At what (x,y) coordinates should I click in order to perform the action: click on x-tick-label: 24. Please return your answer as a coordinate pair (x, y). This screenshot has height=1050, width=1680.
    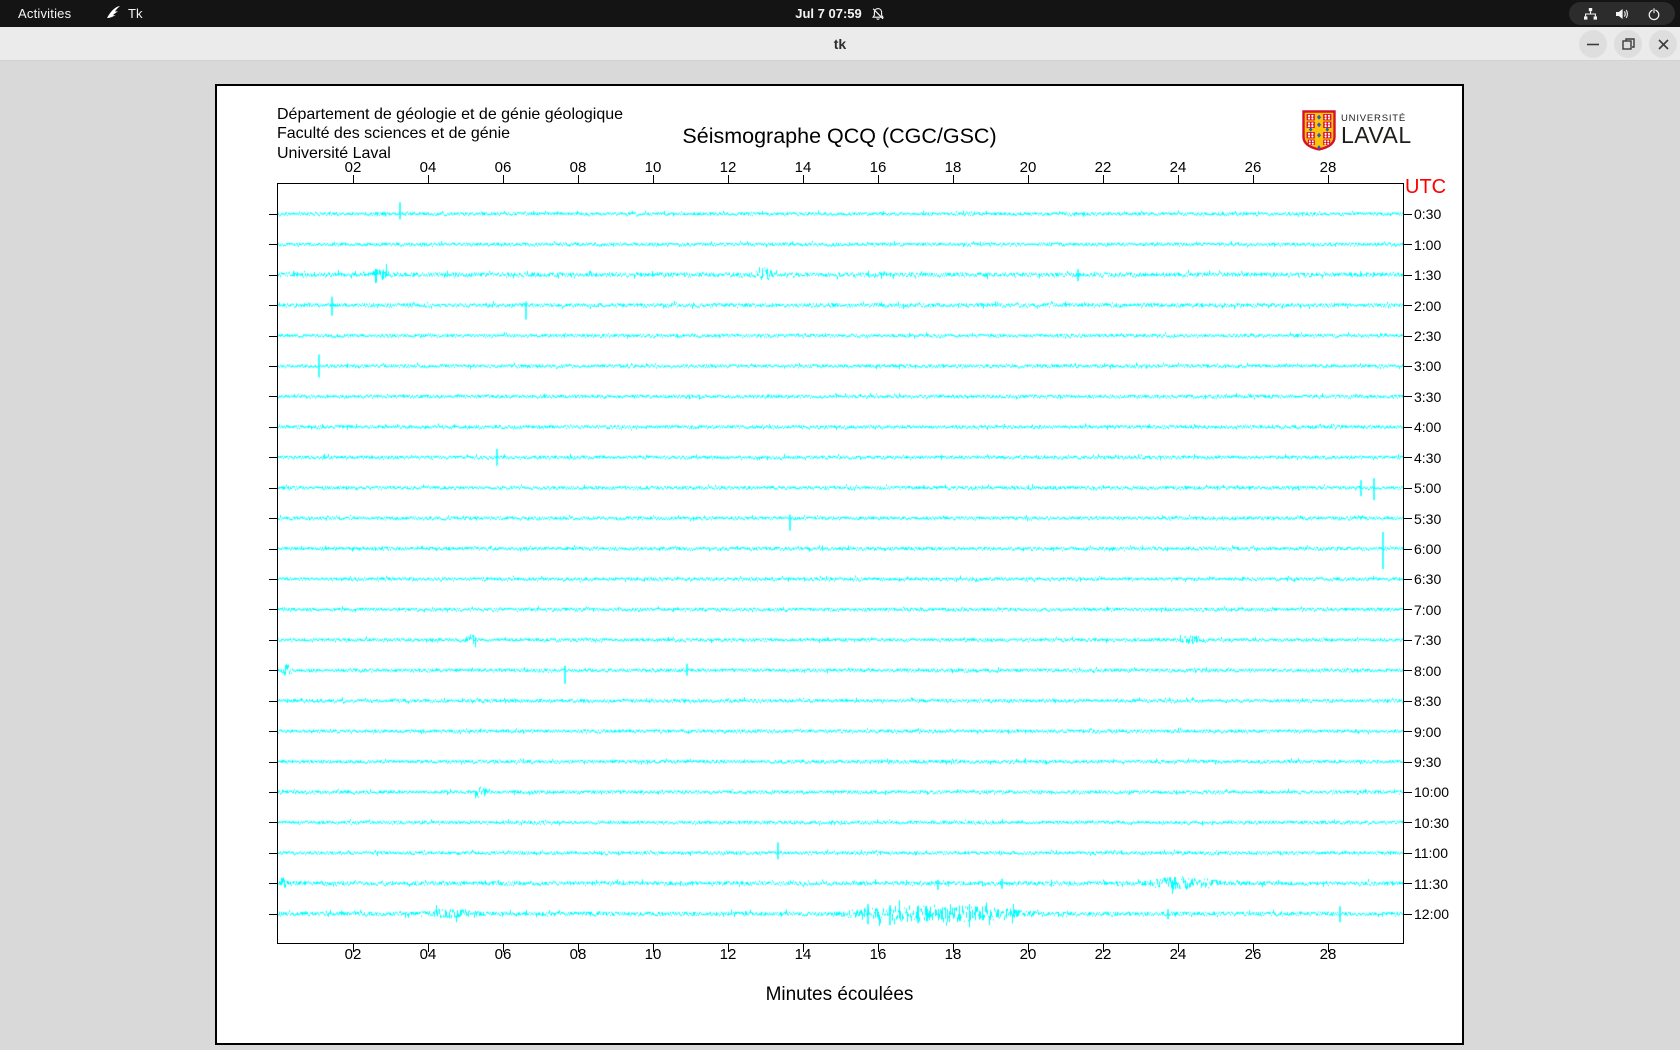
    Looking at the image, I should click on (1178, 954).